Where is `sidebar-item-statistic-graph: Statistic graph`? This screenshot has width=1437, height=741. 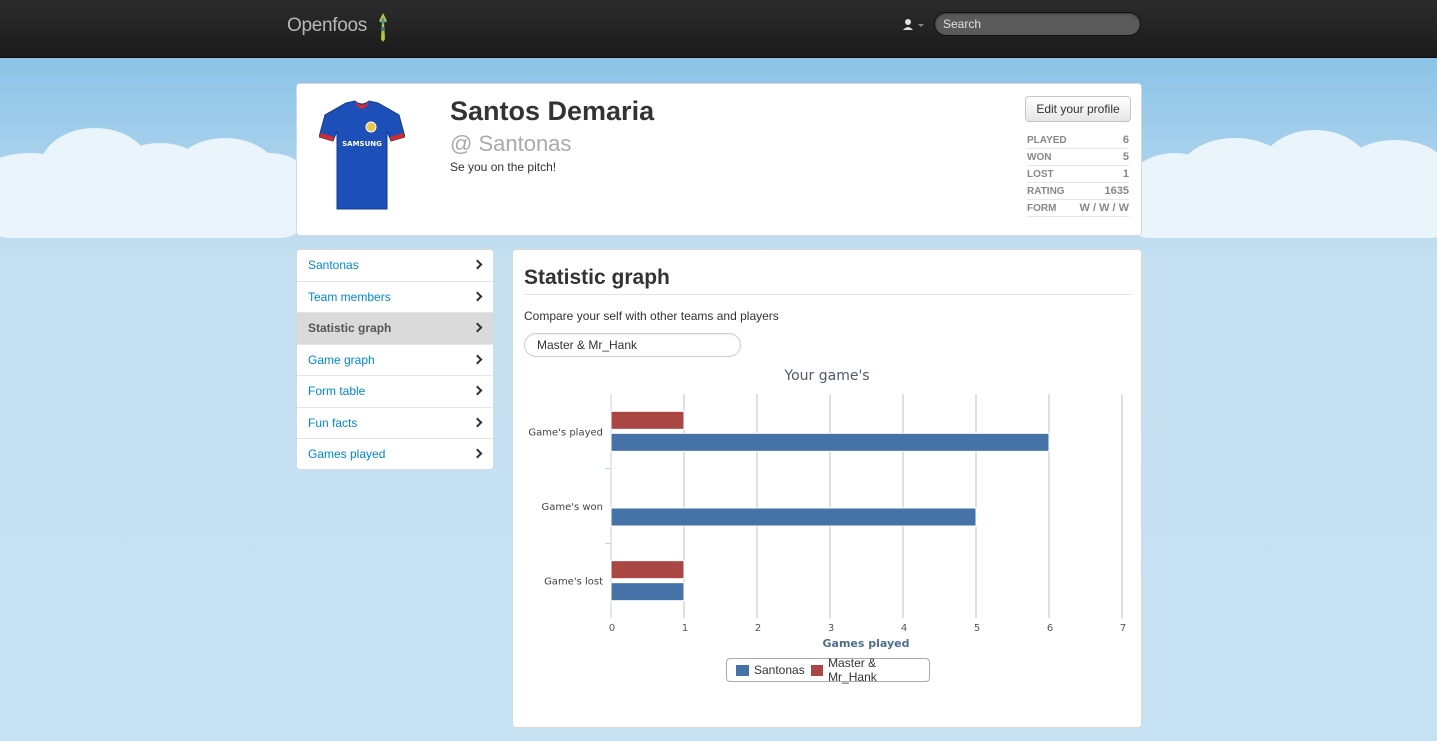 sidebar-item-statistic-graph: Statistic graph is located at coordinates (395, 329).